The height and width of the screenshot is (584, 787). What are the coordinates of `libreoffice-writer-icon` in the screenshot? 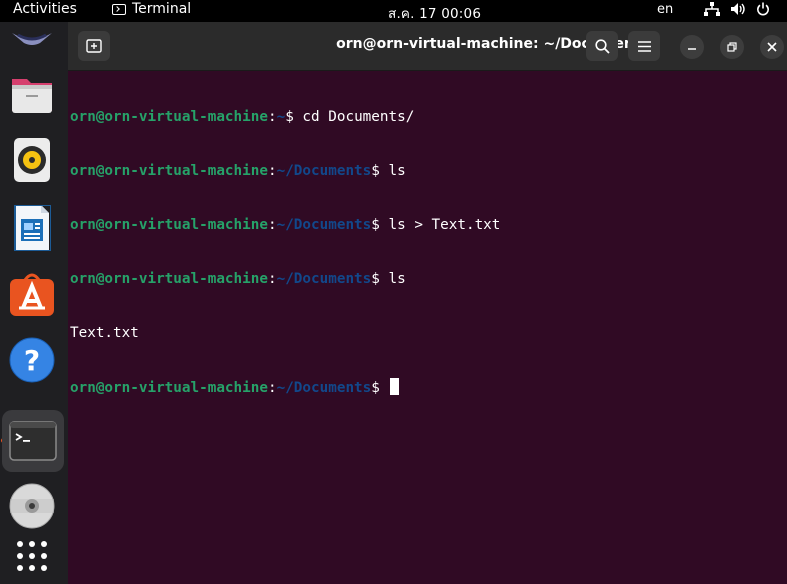 It's located at (32, 228).